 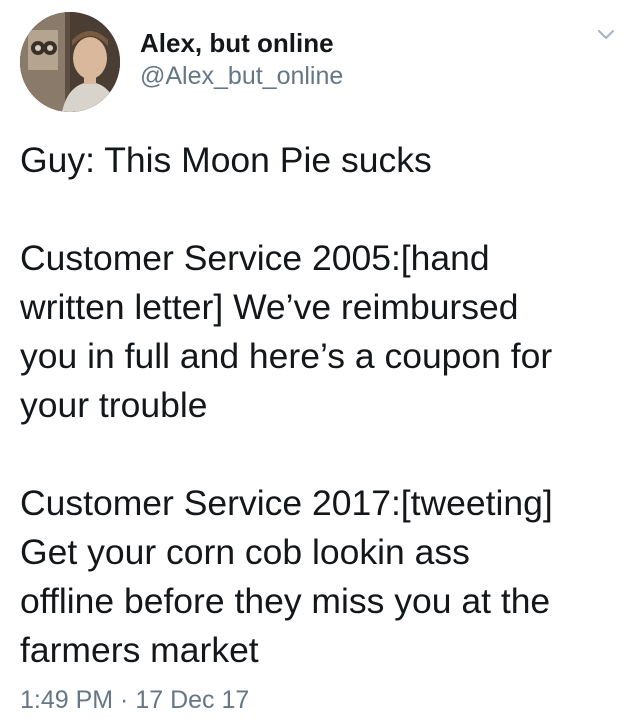 What do you see at coordinates (226, 160) in the screenshot?
I see `tweet-paragraph: Guy: This Moon Pie sucks` at bounding box center [226, 160].